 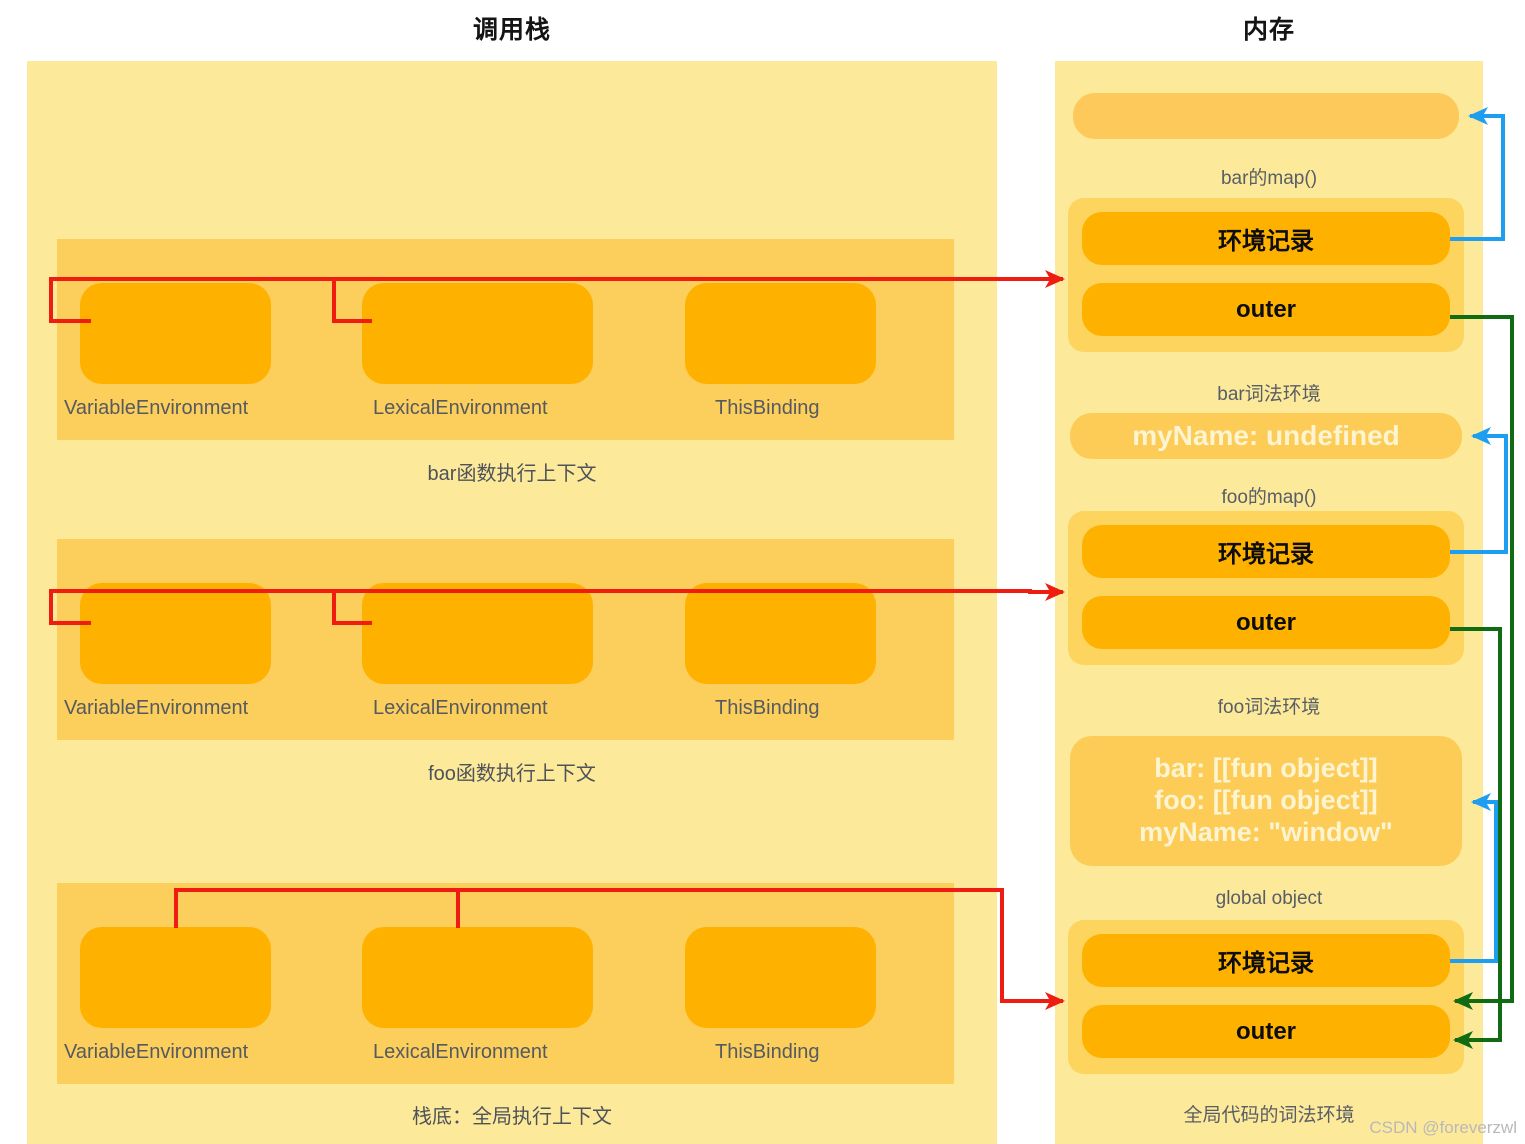 What do you see at coordinates (477, 333) in the screenshot?
I see `slot-lexical-environment-bar` at bounding box center [477, 333].